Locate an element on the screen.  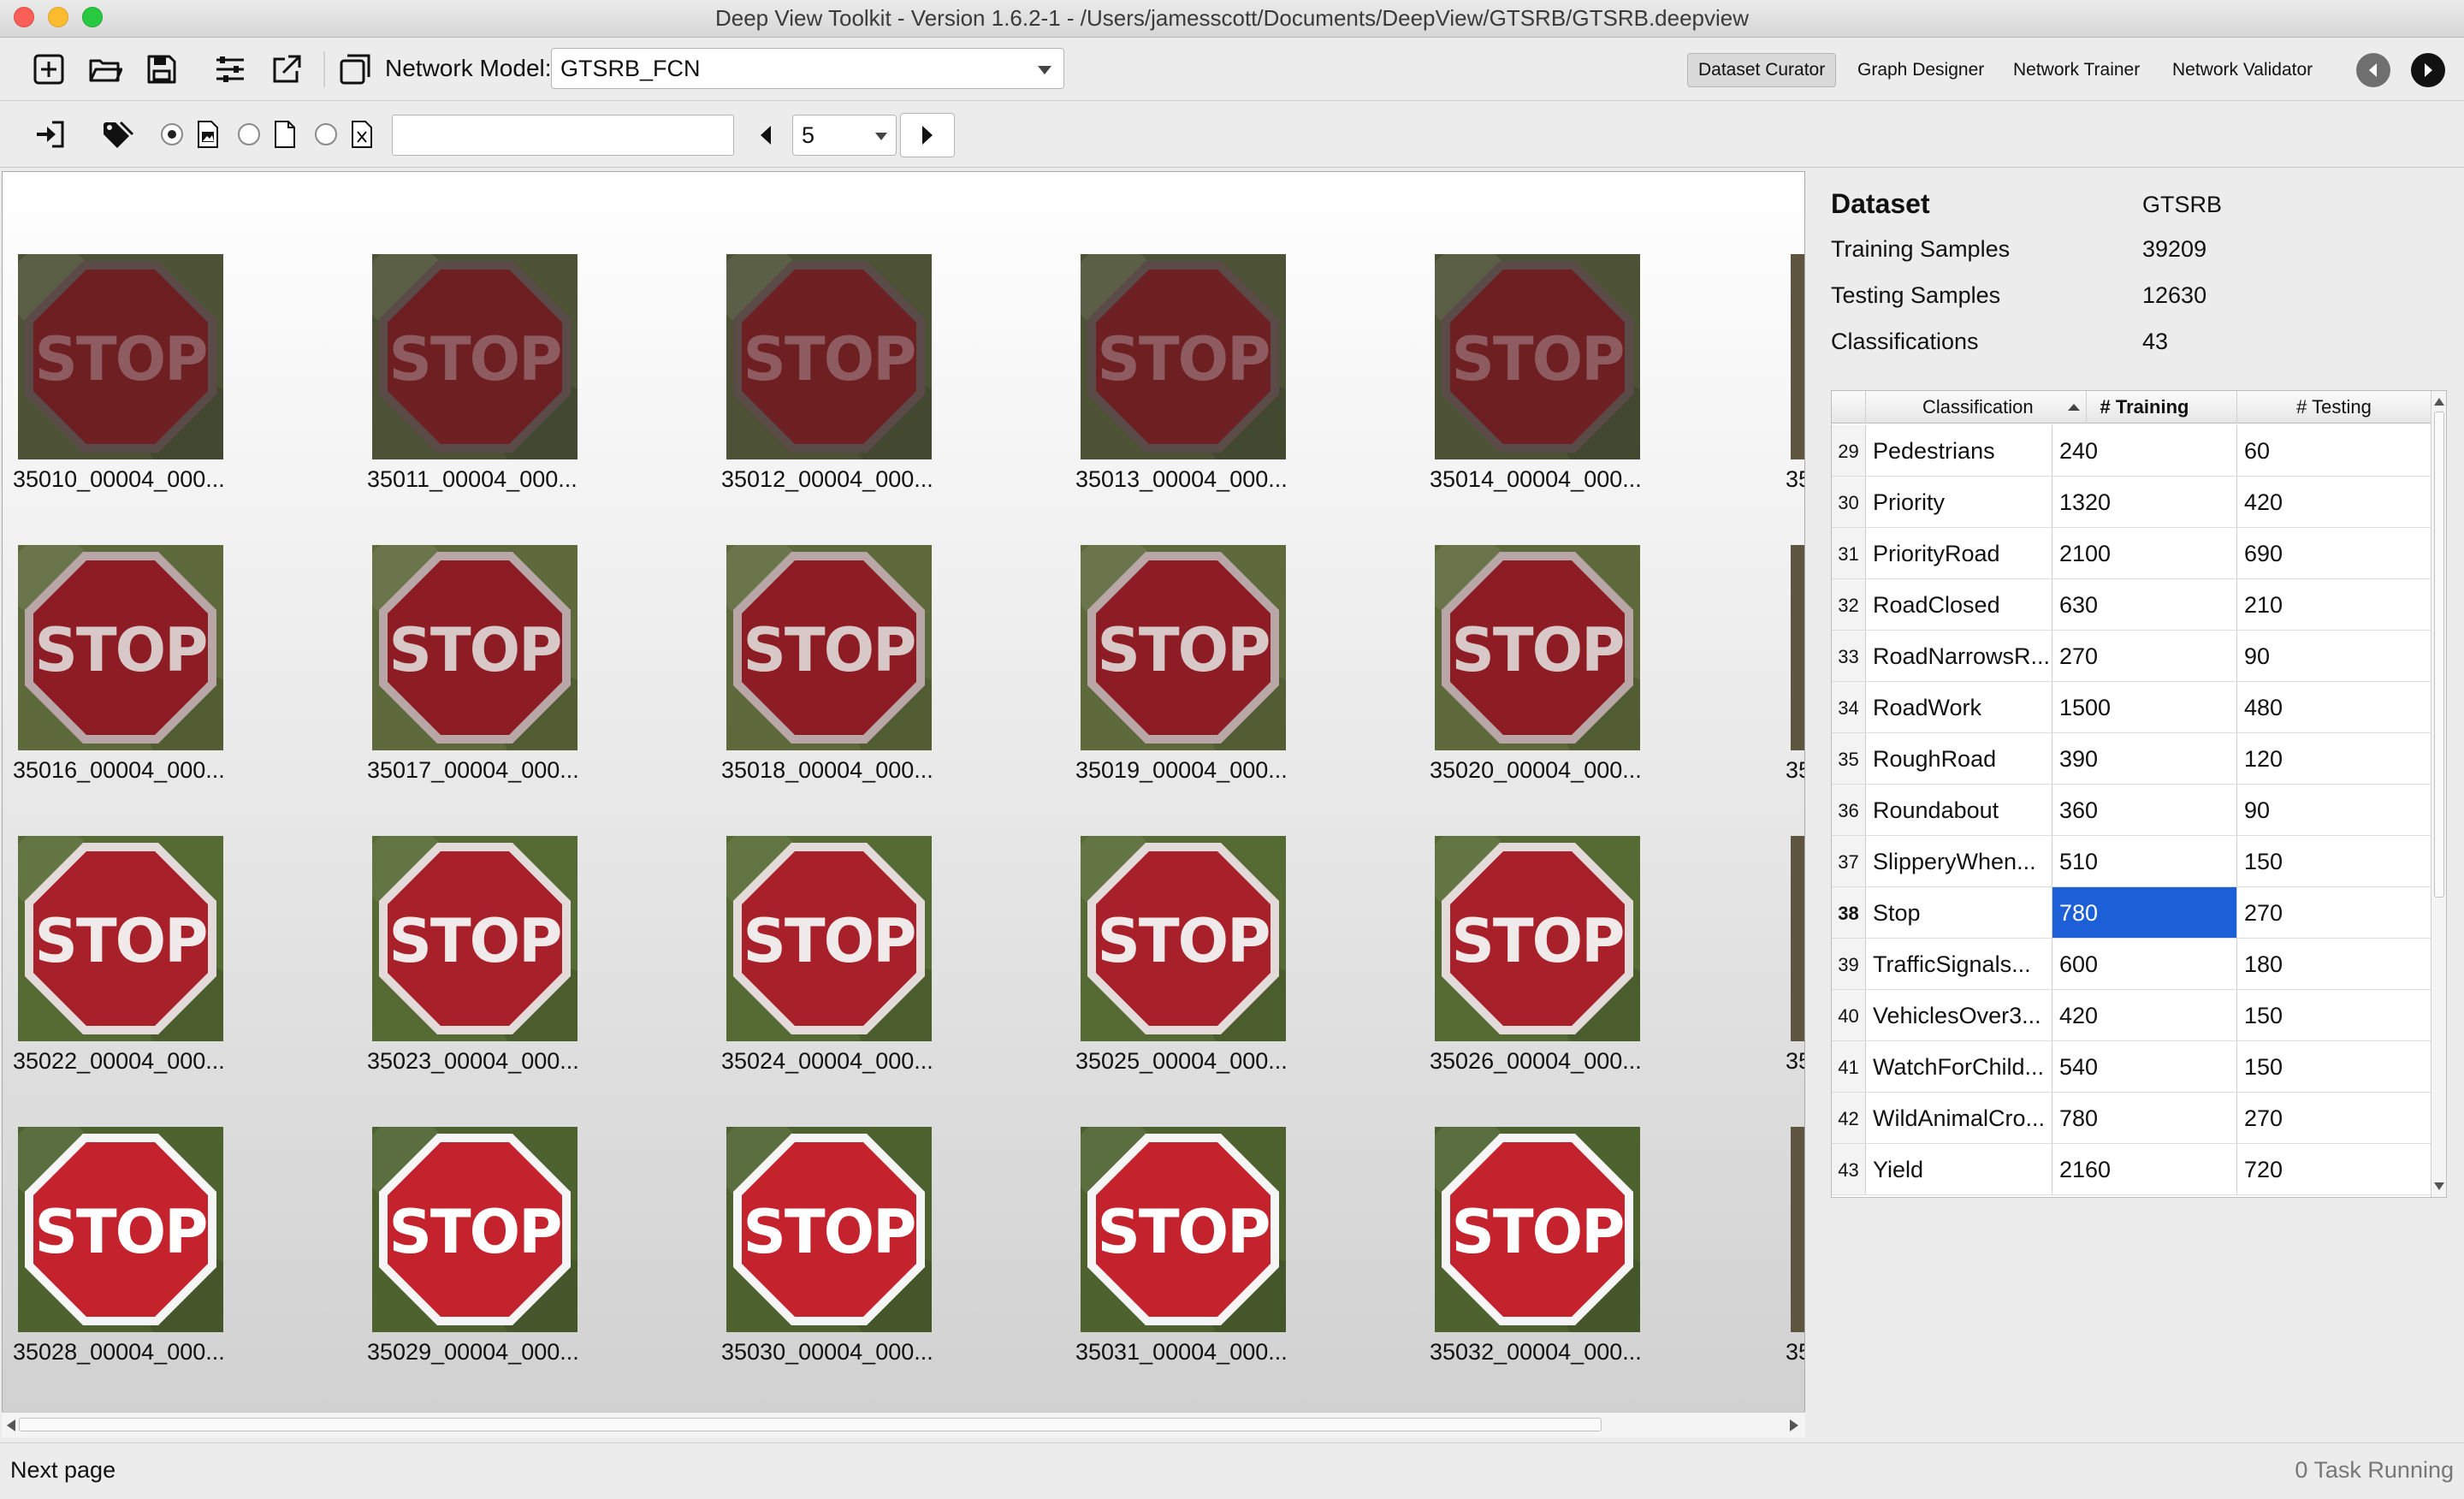
scroll-left-icon is located at coordinates (11, 1425).